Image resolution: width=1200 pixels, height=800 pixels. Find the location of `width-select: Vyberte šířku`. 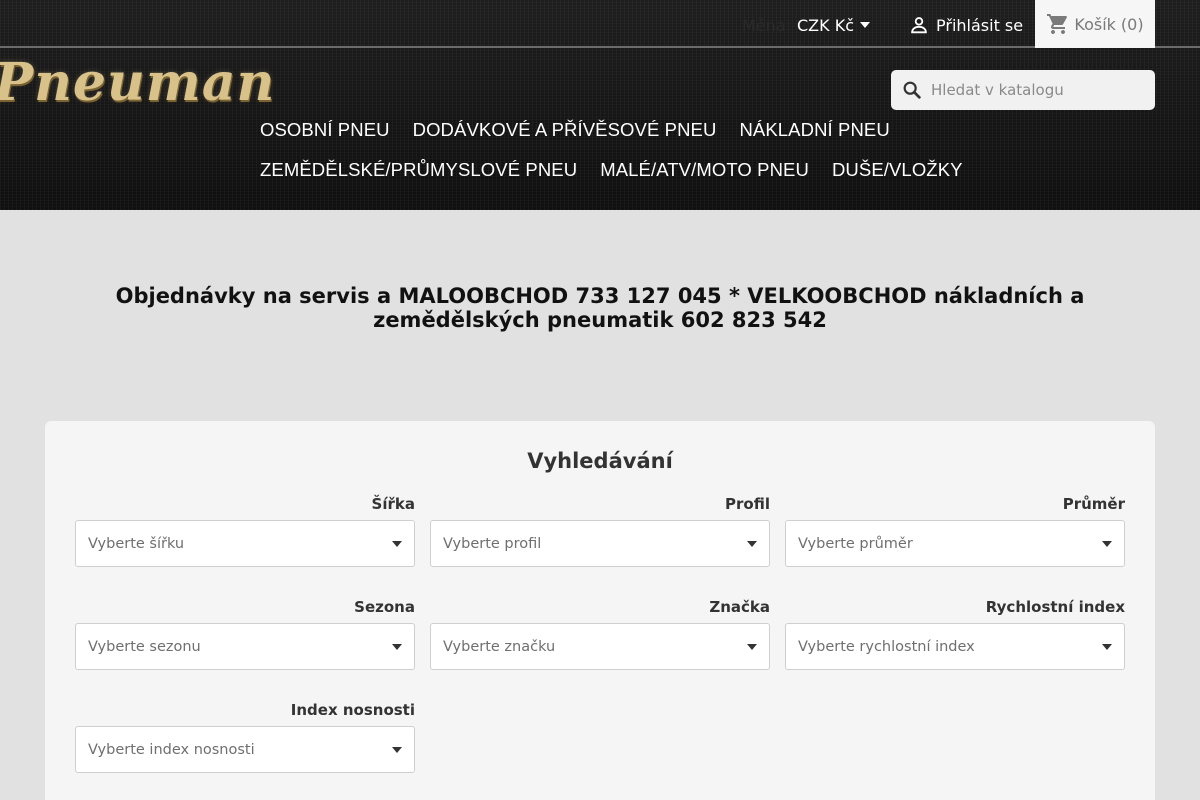

width-select: Vyberte šířku is located at coordinates (245, 543).